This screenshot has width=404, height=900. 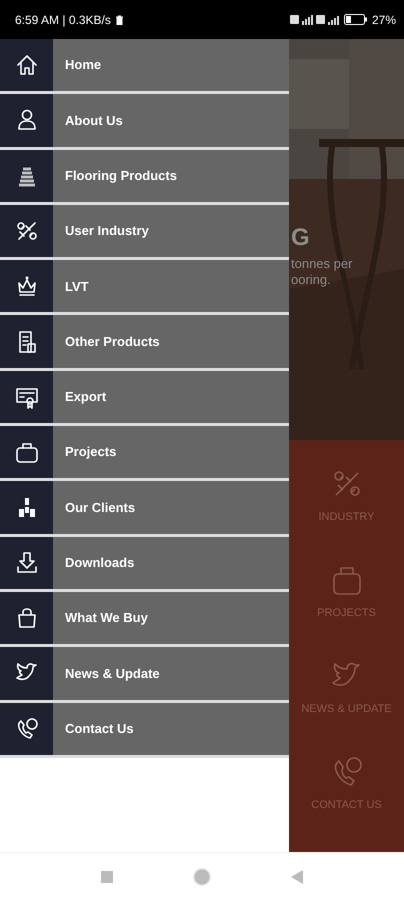 I want to click on menu-item: Downloads, so click(x=144, y=564).